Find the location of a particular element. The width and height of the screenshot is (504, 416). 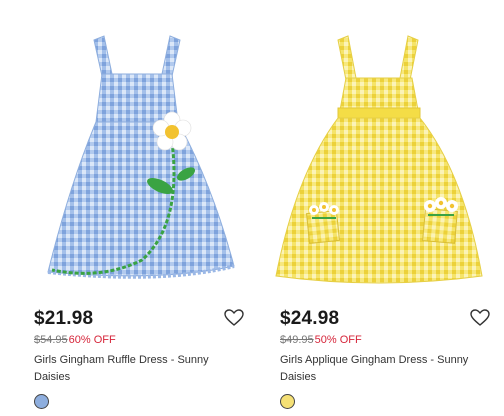

price-details: $49.9550% OFF is located at coordinates (321, 340).